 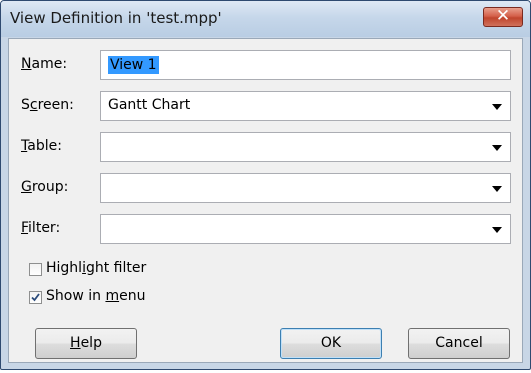 I want to click on name-value: View 1, so click(x=133, y=65).